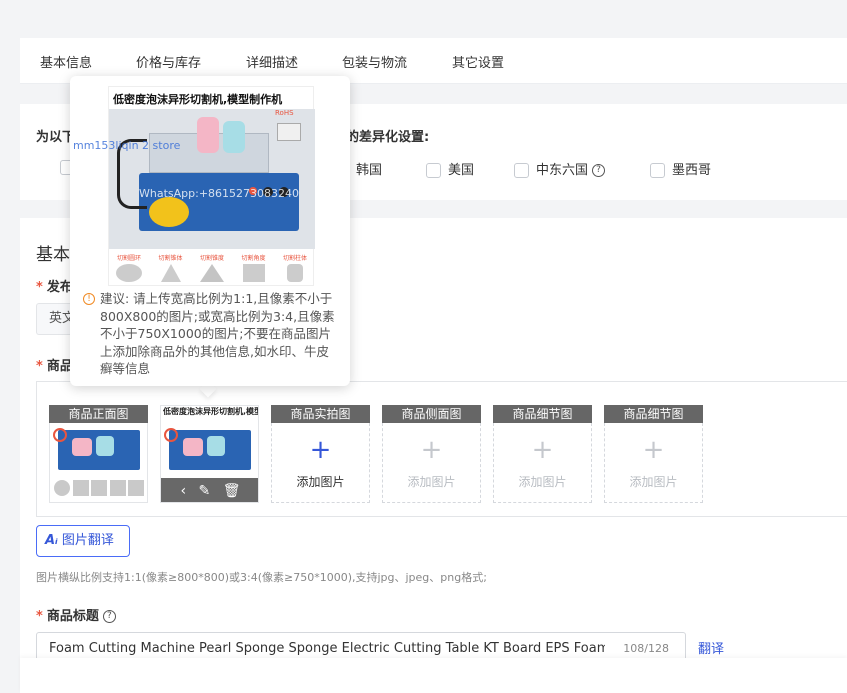  Describe the element at coordinates (692, 170) in the screenshot. I see `country-label: 墨西哥` at that location.